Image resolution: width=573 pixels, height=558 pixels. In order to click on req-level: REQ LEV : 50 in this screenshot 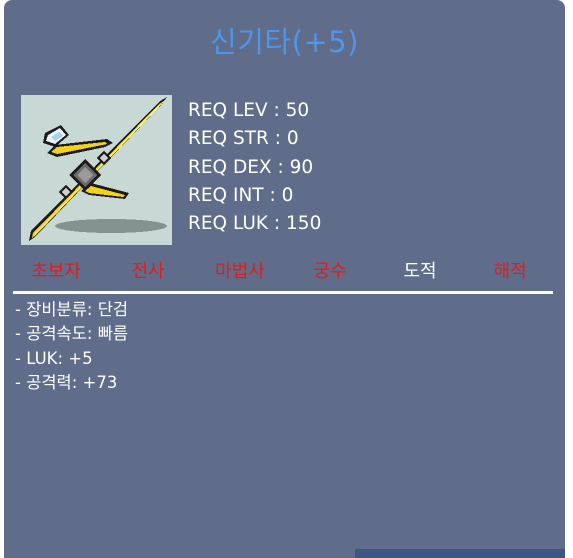, I will do `click(249, 110)`.